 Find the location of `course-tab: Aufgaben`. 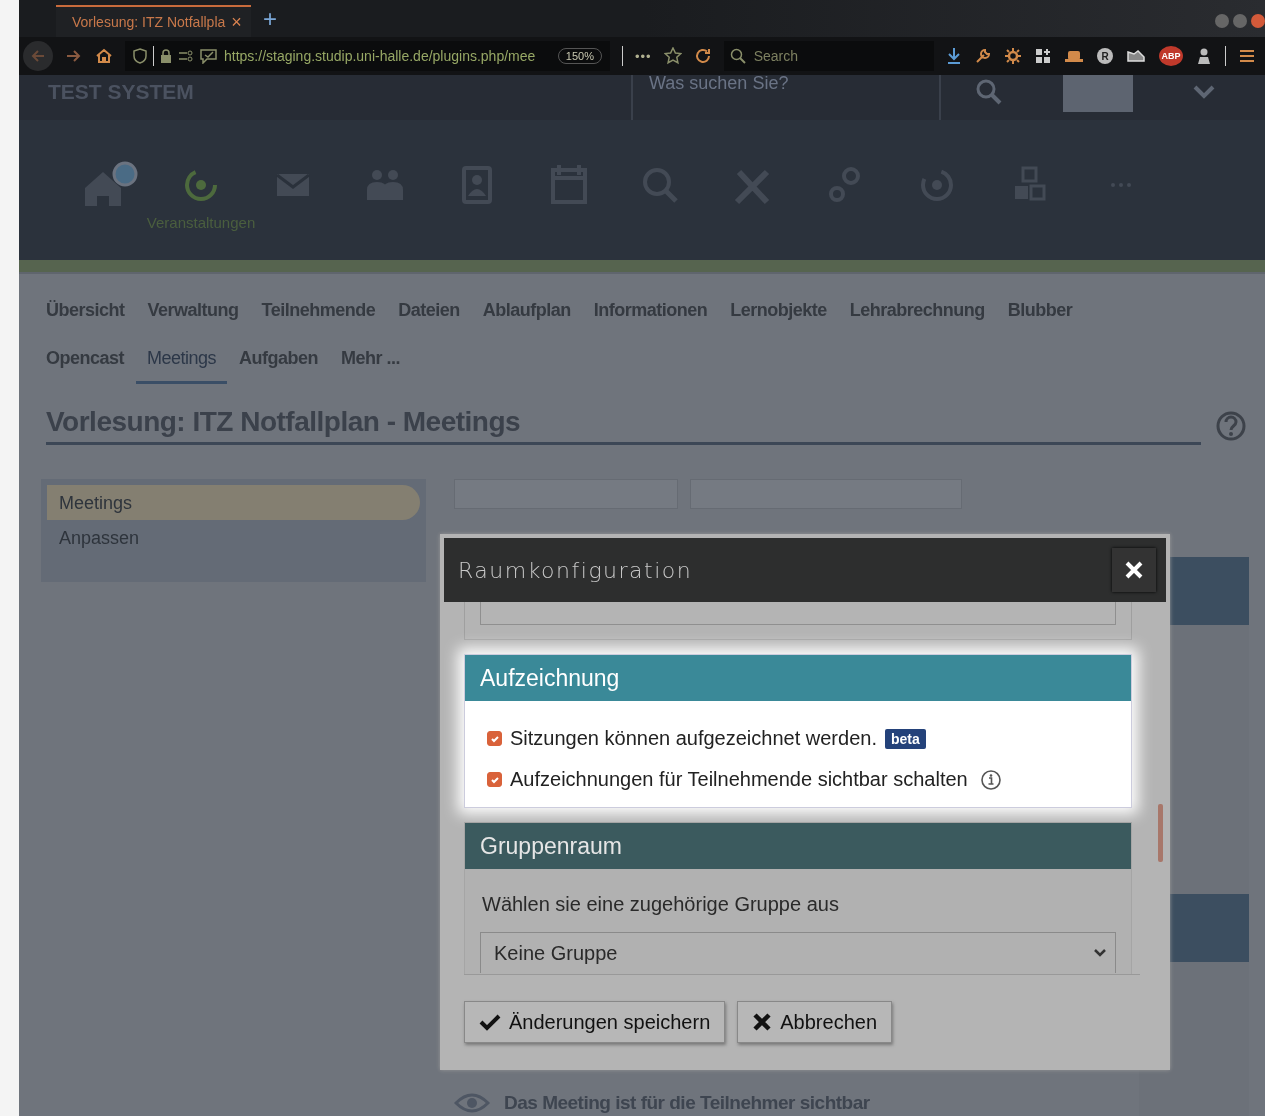

course-tab: Aufgaben is located at coordinates (279, 366).